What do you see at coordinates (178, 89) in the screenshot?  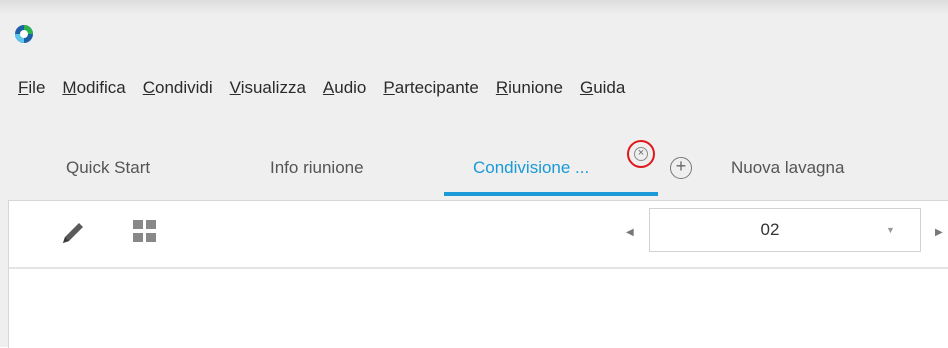 I see `menu-condividi: Condividi` at bounding box center [178, 89].